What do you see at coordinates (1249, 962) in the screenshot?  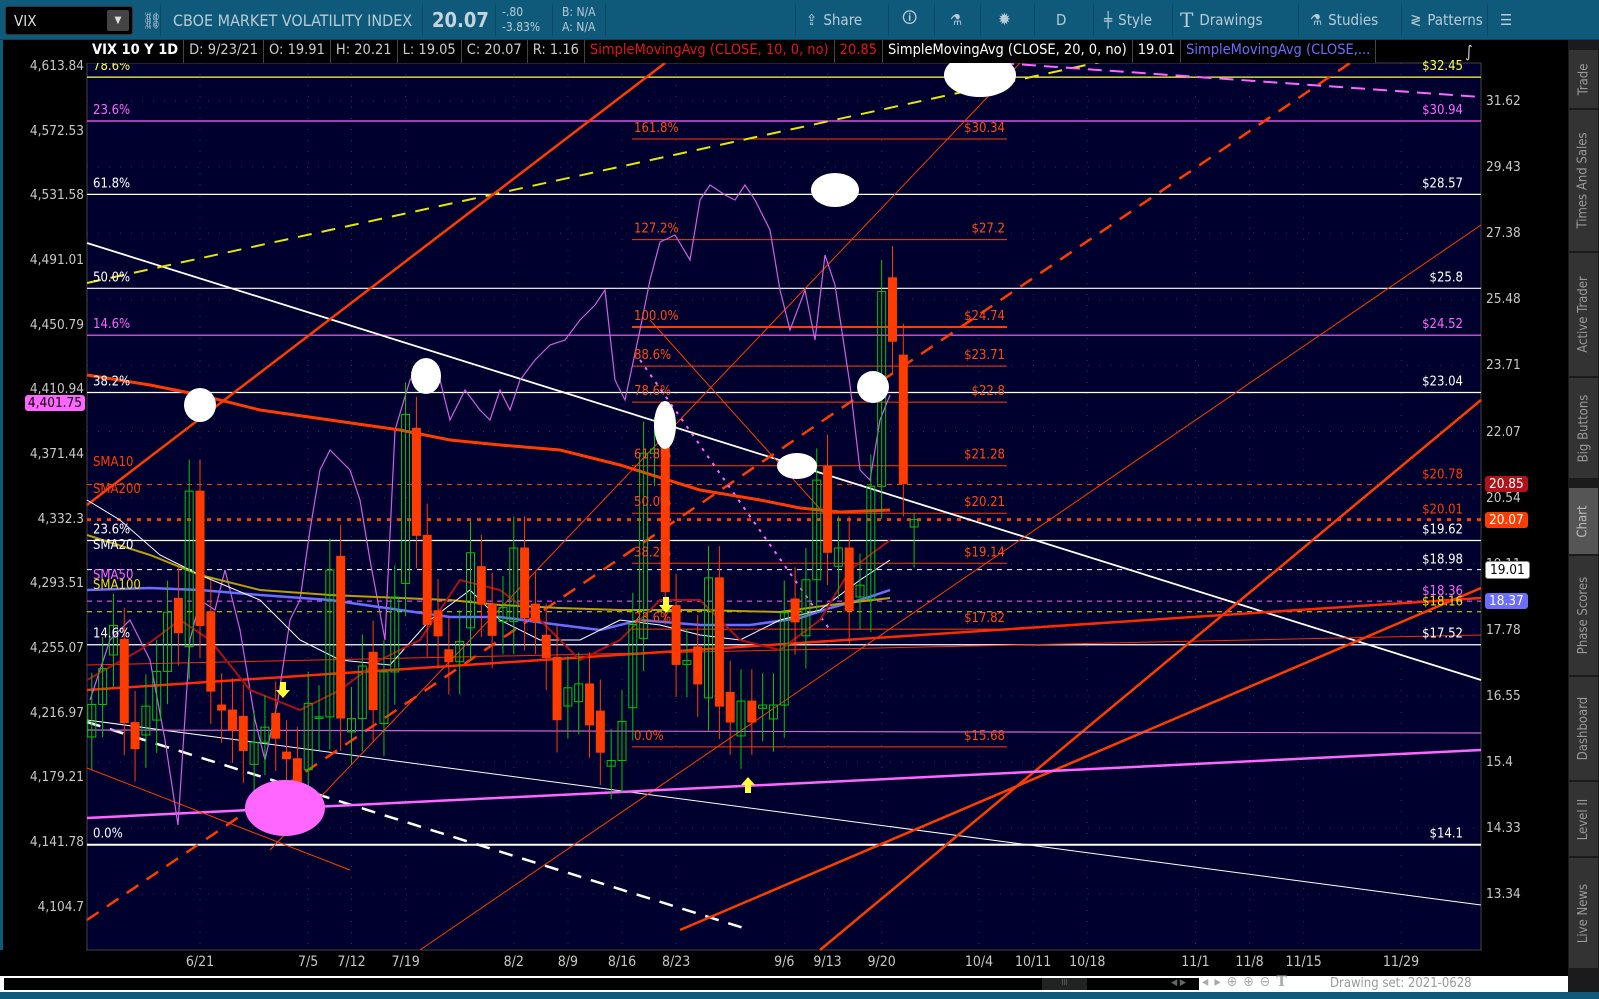 I see `date-label: 11/8` at bounding box center [1249, 962].